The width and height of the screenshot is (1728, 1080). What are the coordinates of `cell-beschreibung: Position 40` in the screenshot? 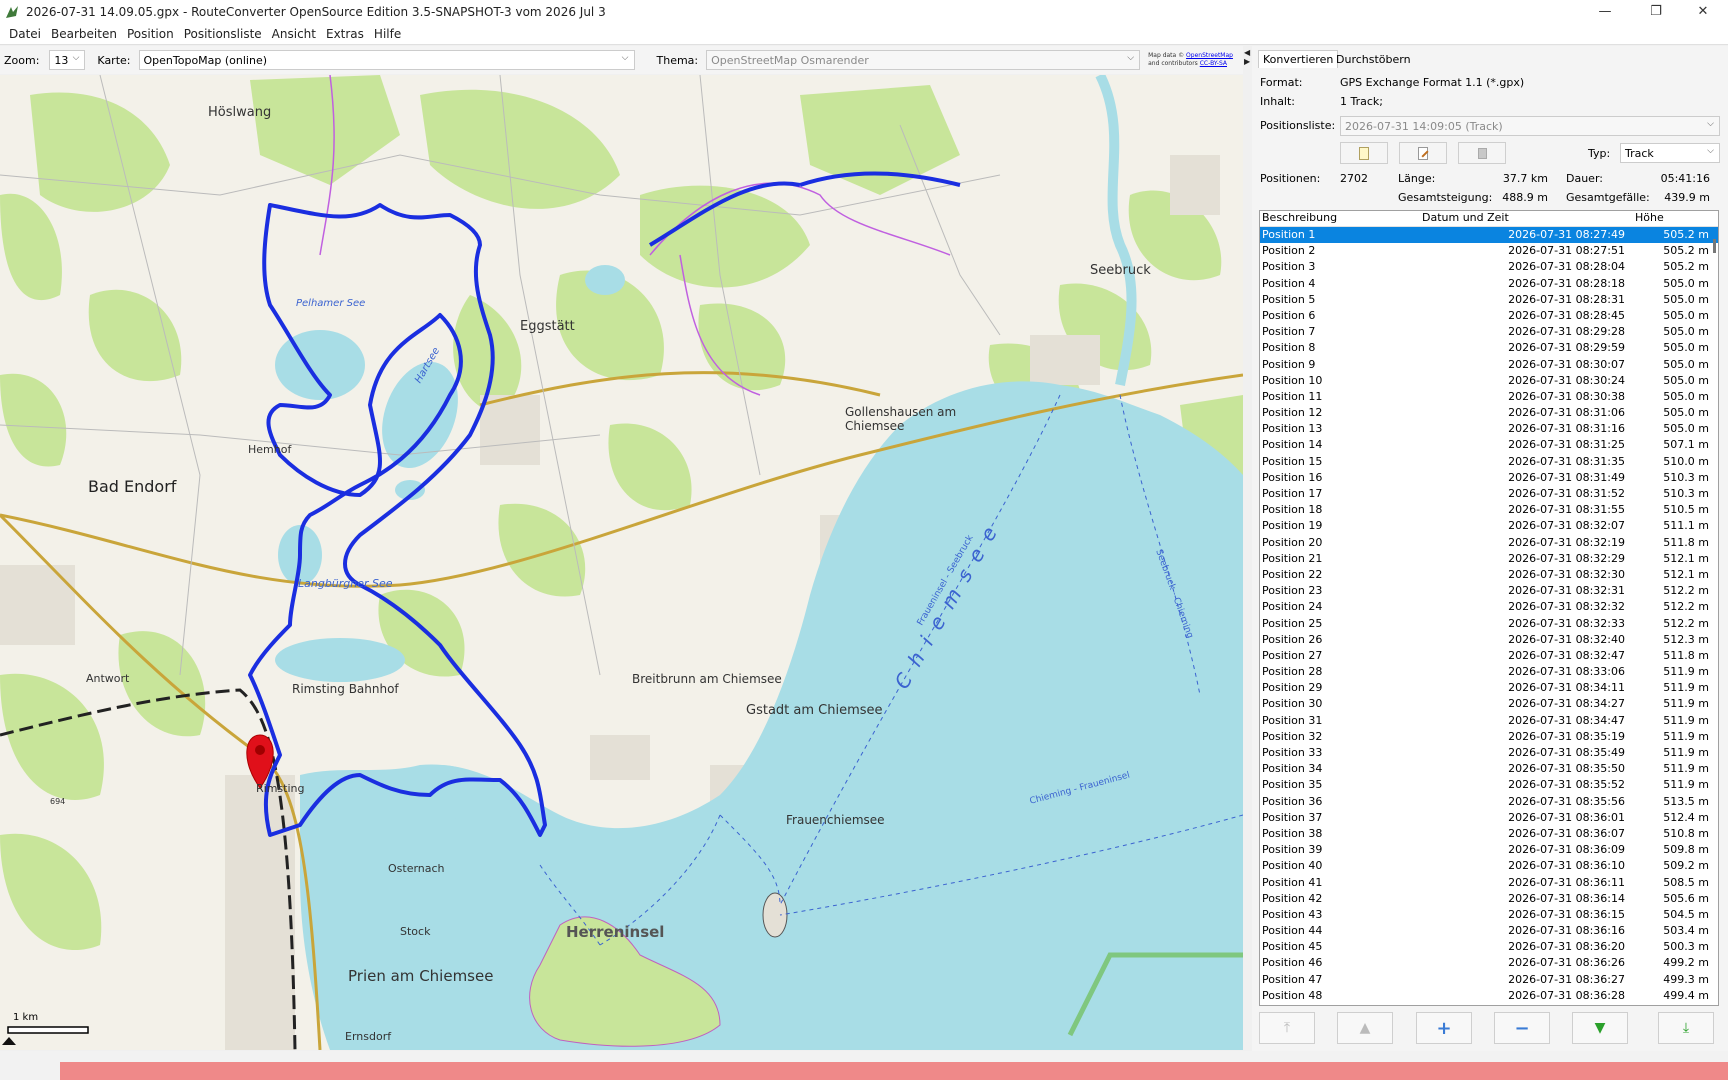 It's located at (1292, 866).